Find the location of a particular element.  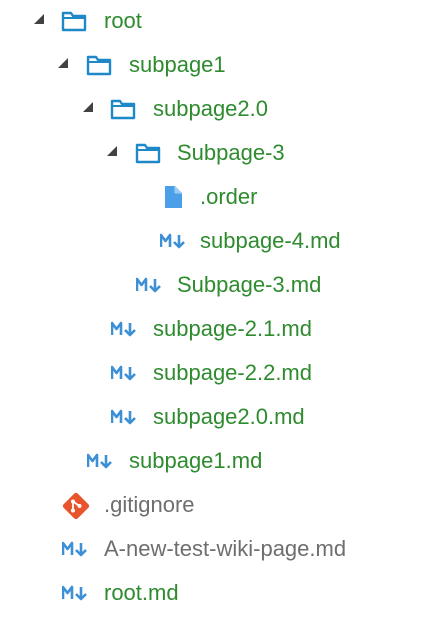

tree-item-subpage1: subpage1 is located at coordinates (216, 66).